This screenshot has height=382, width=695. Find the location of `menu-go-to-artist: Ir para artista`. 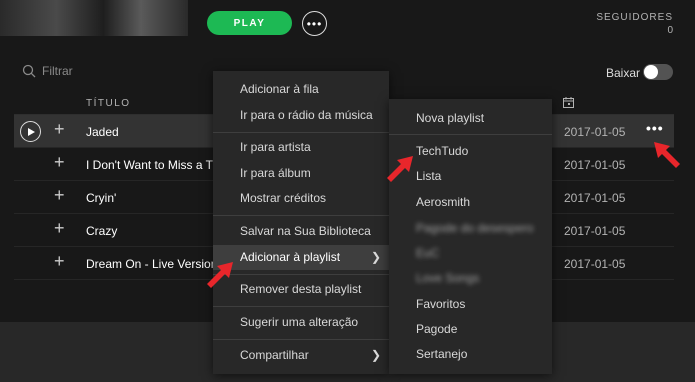

menu-go-to-artist: Ir para artista is located at coordinates (301, 147).